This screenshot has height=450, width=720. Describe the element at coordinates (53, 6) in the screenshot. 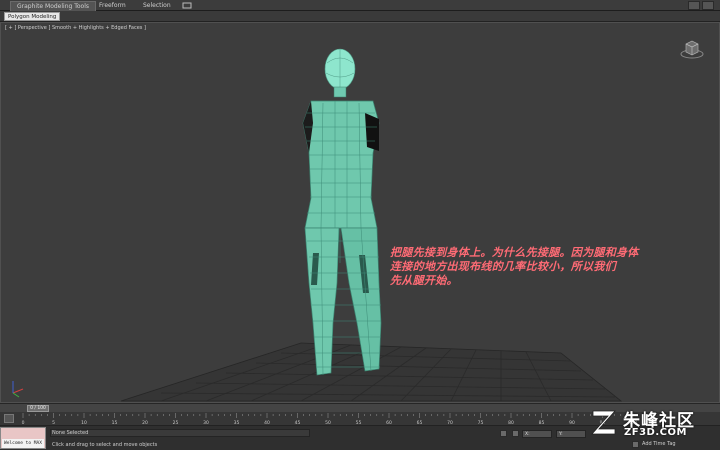

I see `tab-graphite-modeling-tools: Graphite Modeling Tools` at that location.